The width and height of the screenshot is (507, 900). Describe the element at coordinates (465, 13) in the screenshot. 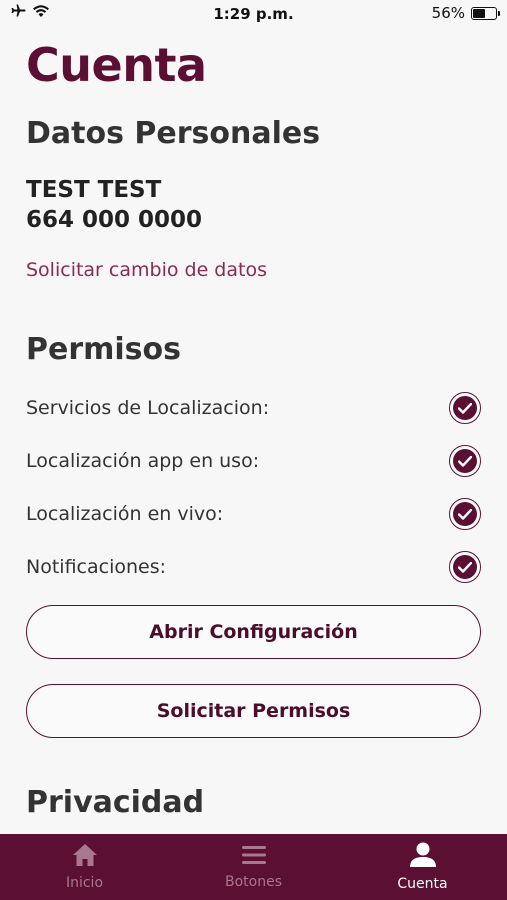

I see `status-right: 56%` at that location.